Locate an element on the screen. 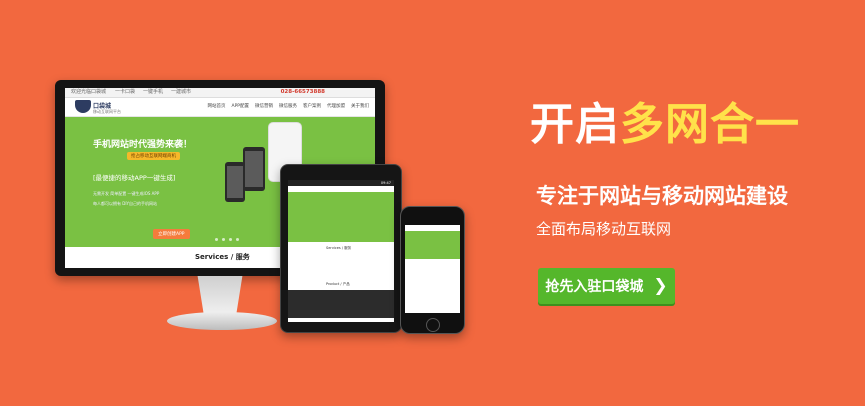 The height and width of the screenshot is (406, 865). site-section-heading: Services / 服务 is located at coordinates (222, 257).